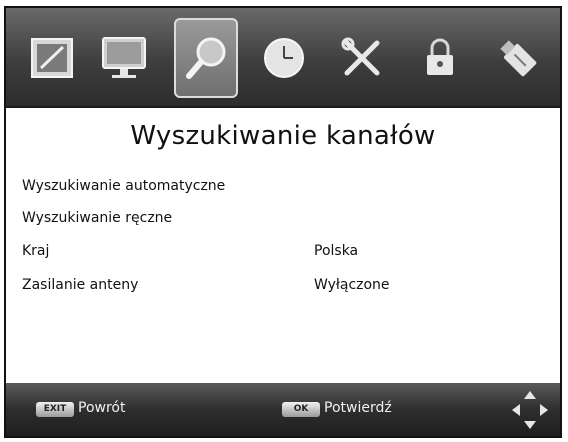 The image size is (568, 442). I want to click on tools-icon, so click(362, 58).